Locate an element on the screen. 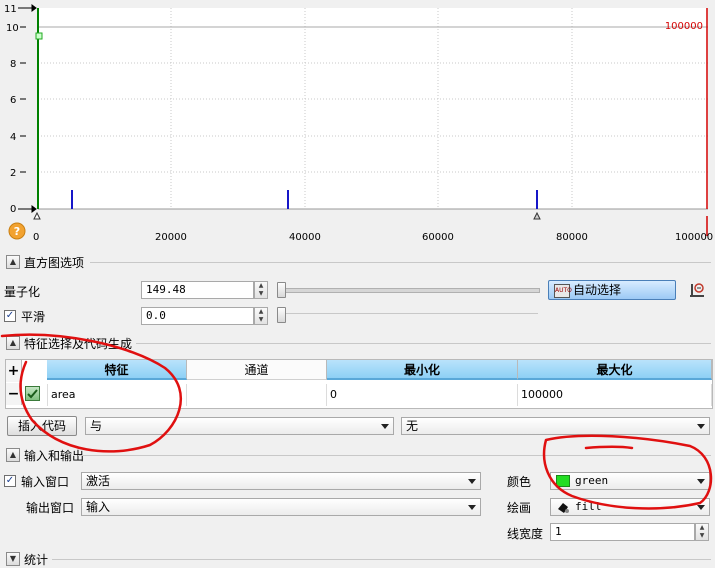 This screenshot has width=715, height=568. annotation-circle-feature is located at coordinates (91, 393).